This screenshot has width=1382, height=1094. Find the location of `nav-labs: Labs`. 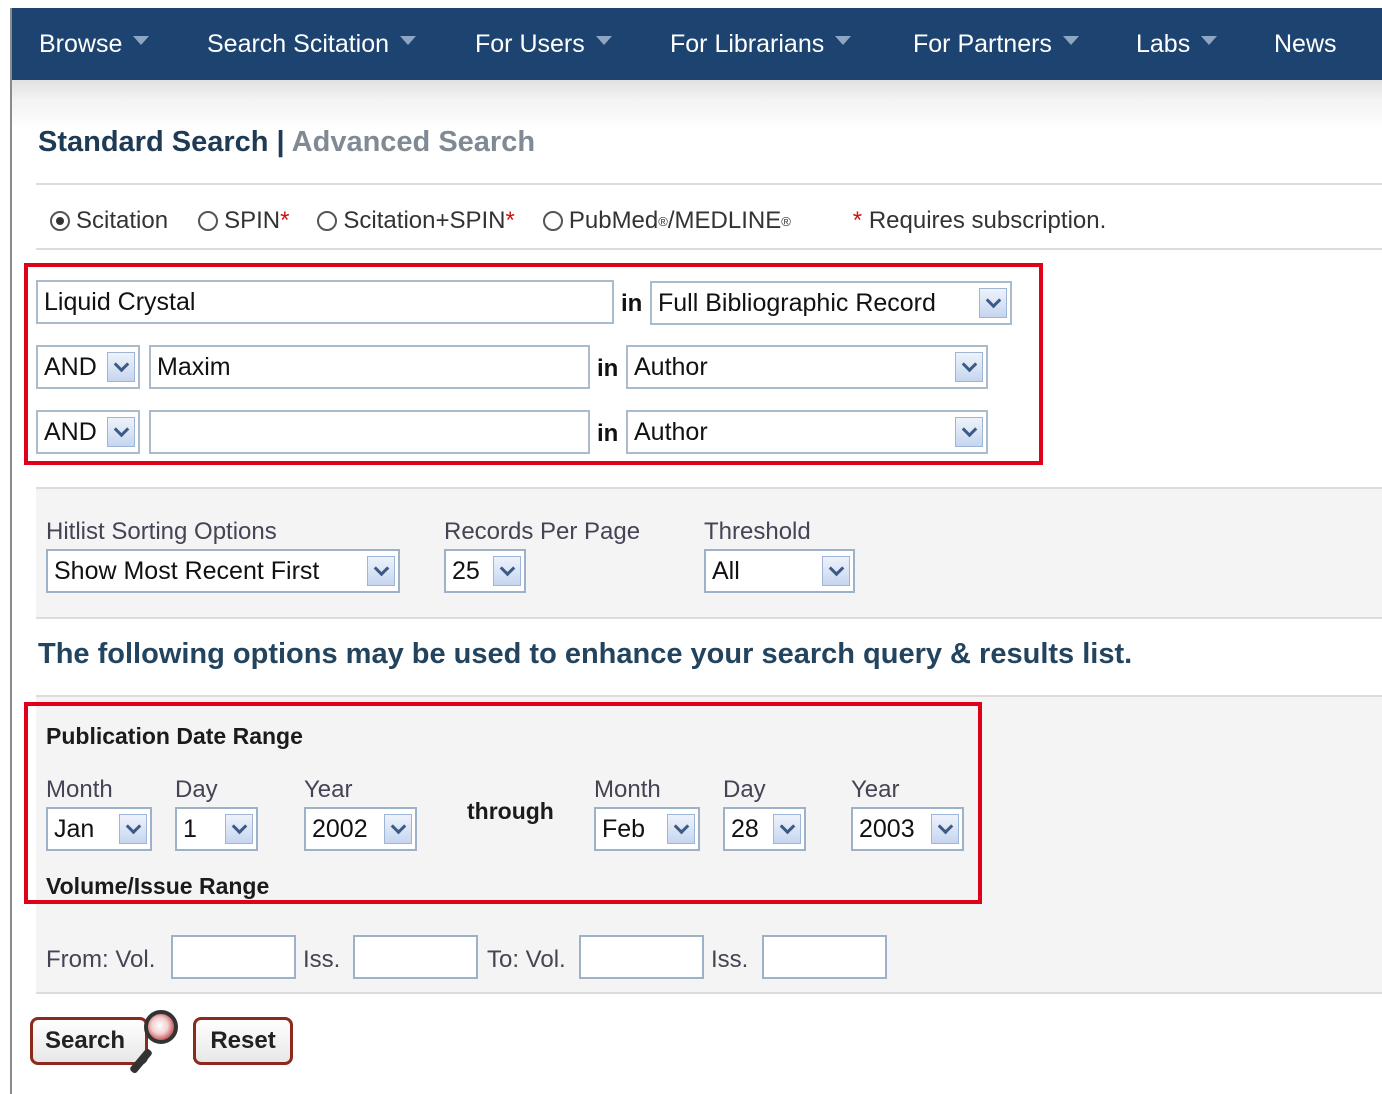

nav-labs: Labs is located at coordinates (1177, 44).